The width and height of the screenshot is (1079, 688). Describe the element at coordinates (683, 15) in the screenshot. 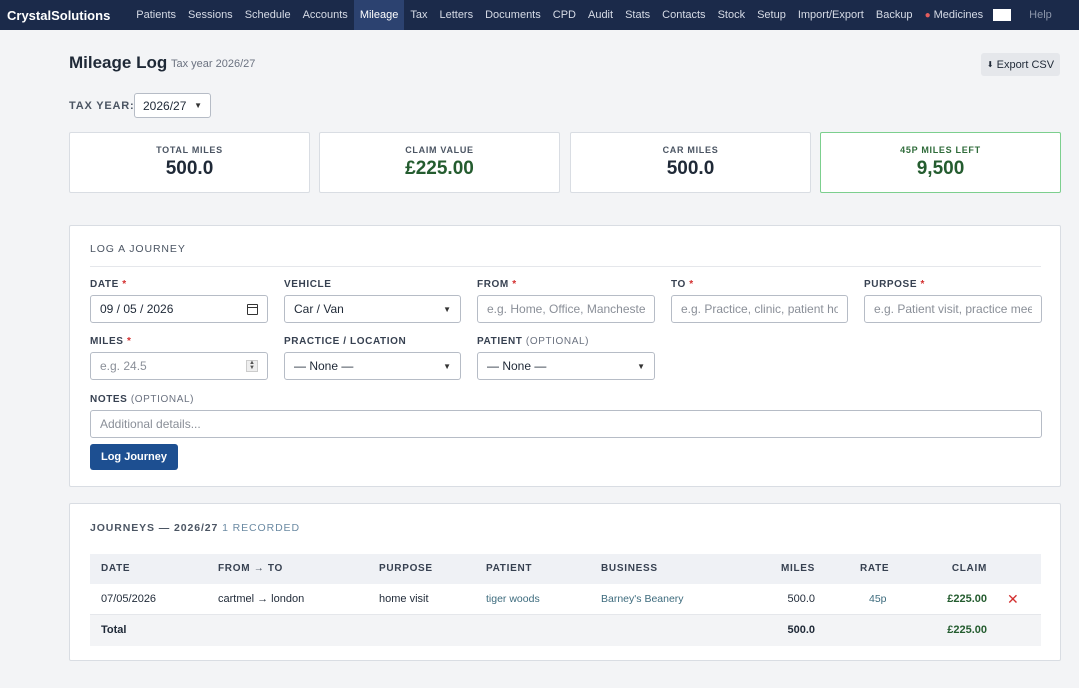

I see `nav-contacts: Contacts` at that location.